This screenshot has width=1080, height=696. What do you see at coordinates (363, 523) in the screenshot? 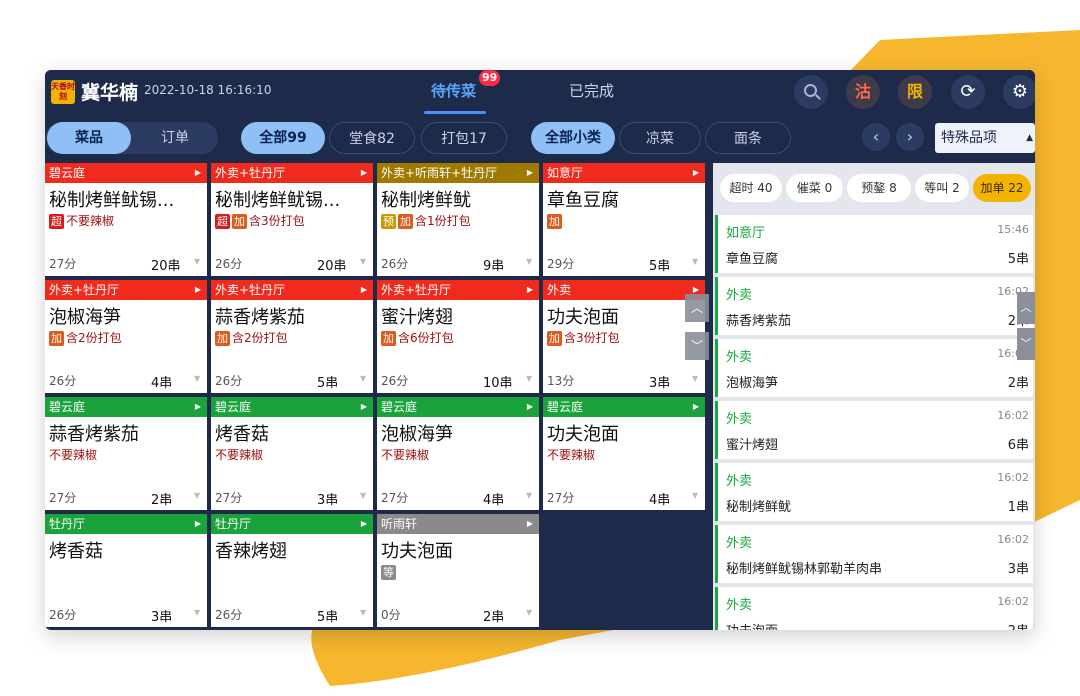
I see `caret-right-icon: ▶` at bounding box center [363, 523].